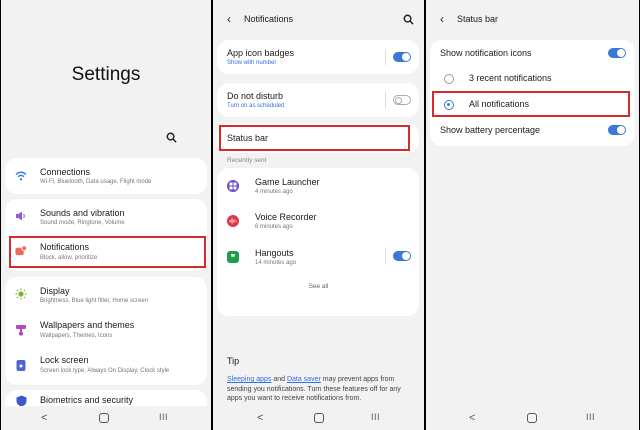  Describe the element at coordinates (449, 79) in the screenshot. I see `radio-3-recent` at that location.